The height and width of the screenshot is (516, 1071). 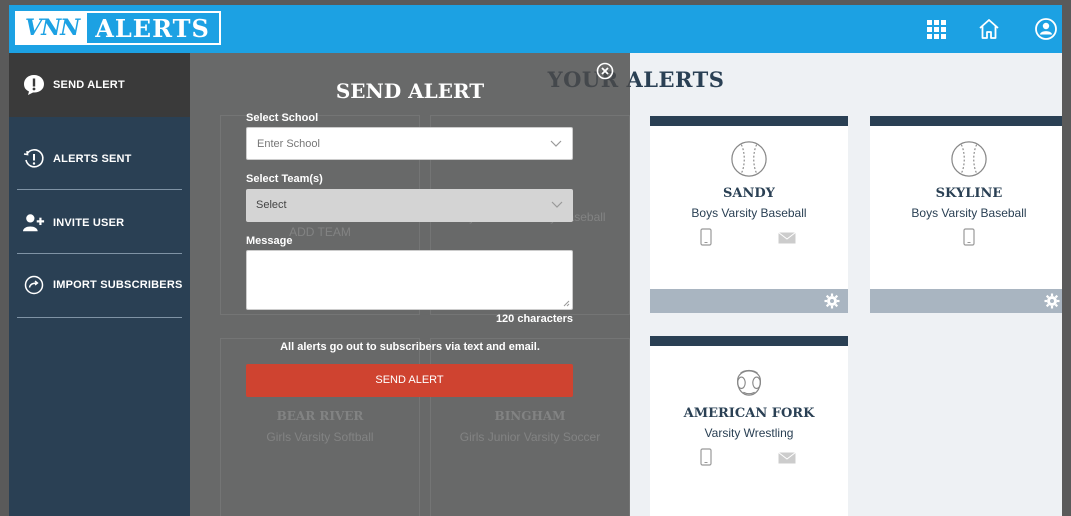 What do you see at coordinates (320, 437) in the screenshot?
I see `ghost-card-team: Girls Varsity Softball` at bounding box center [320, 437].